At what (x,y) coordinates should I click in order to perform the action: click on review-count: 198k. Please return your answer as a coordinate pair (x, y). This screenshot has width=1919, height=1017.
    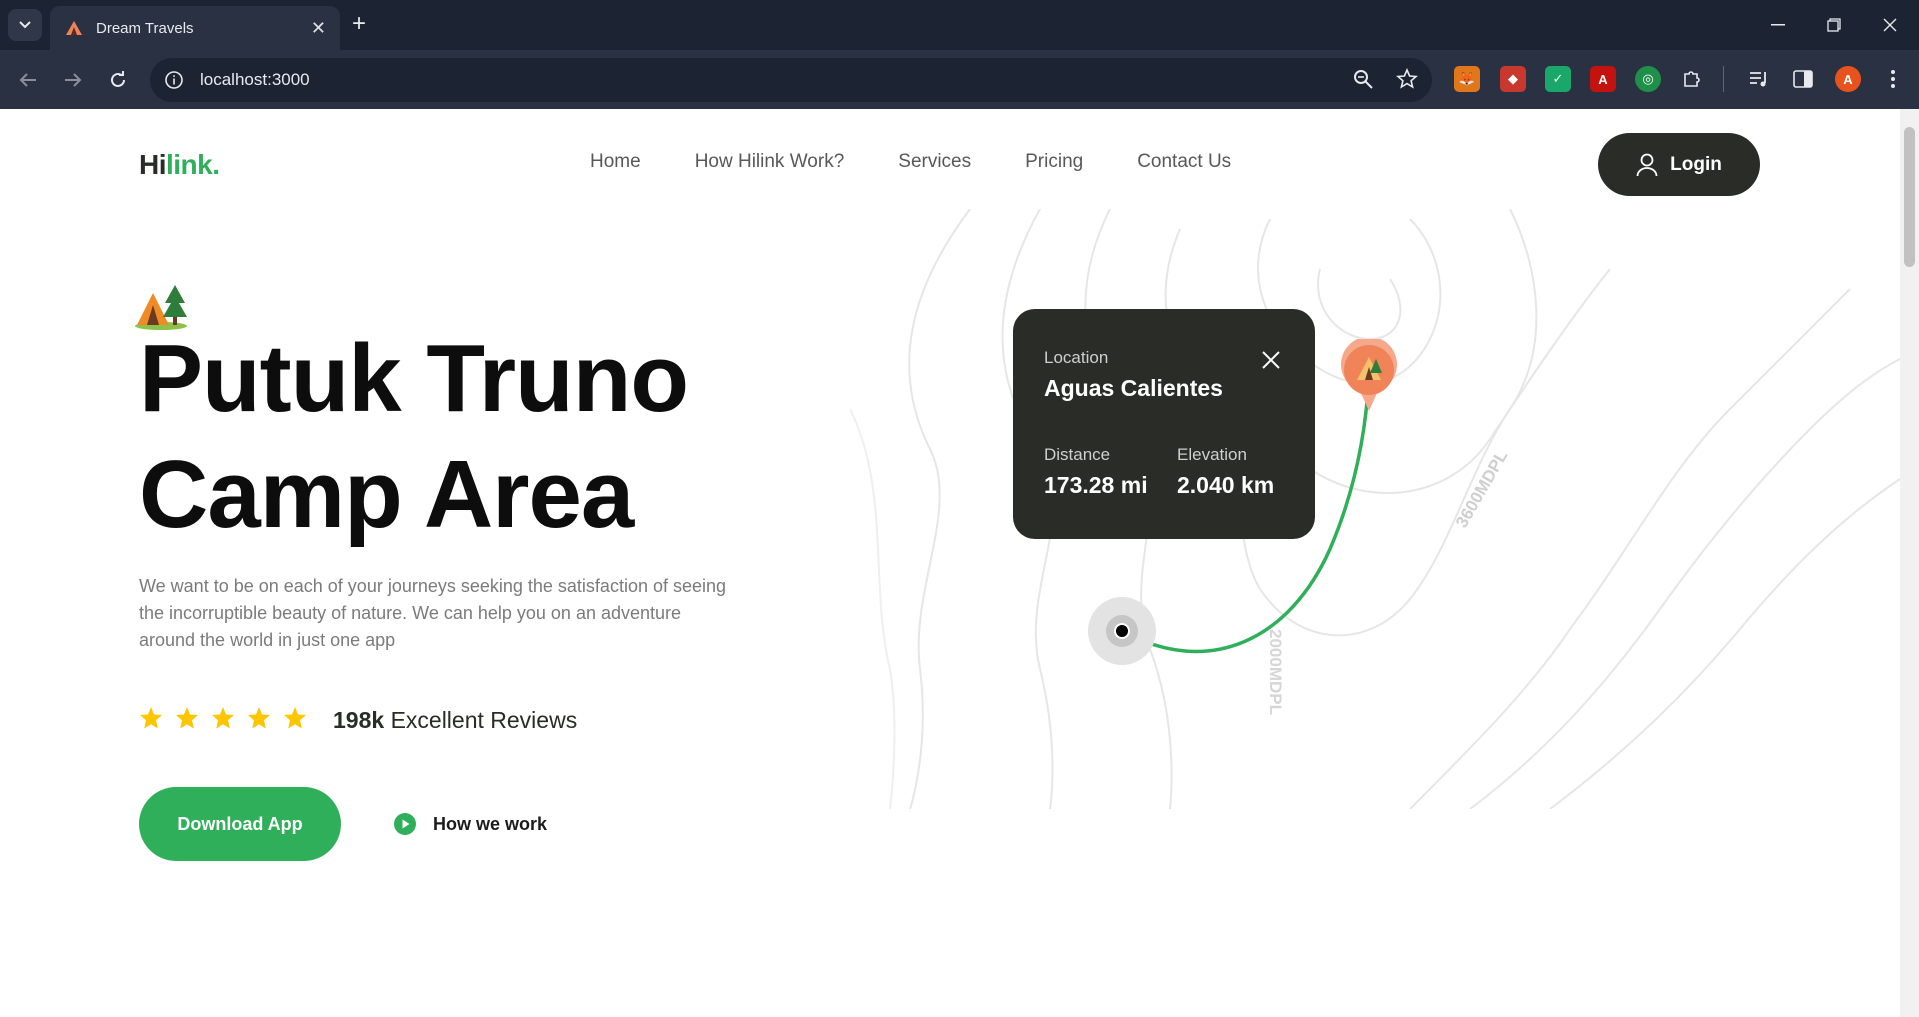
    Looking at the image, I should click on (359, 720).